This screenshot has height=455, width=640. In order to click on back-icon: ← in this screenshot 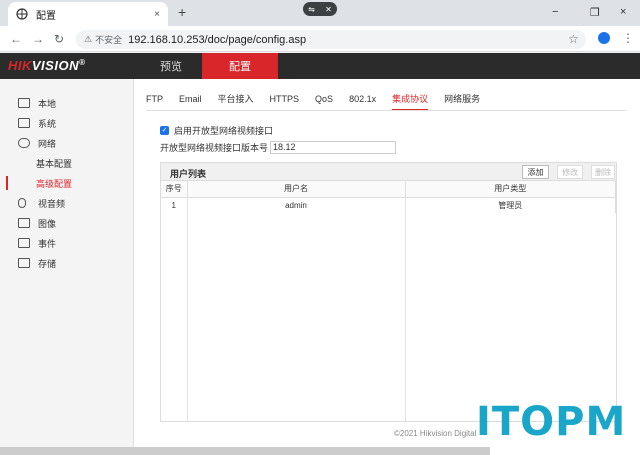, I will do `click(16, 39)`.